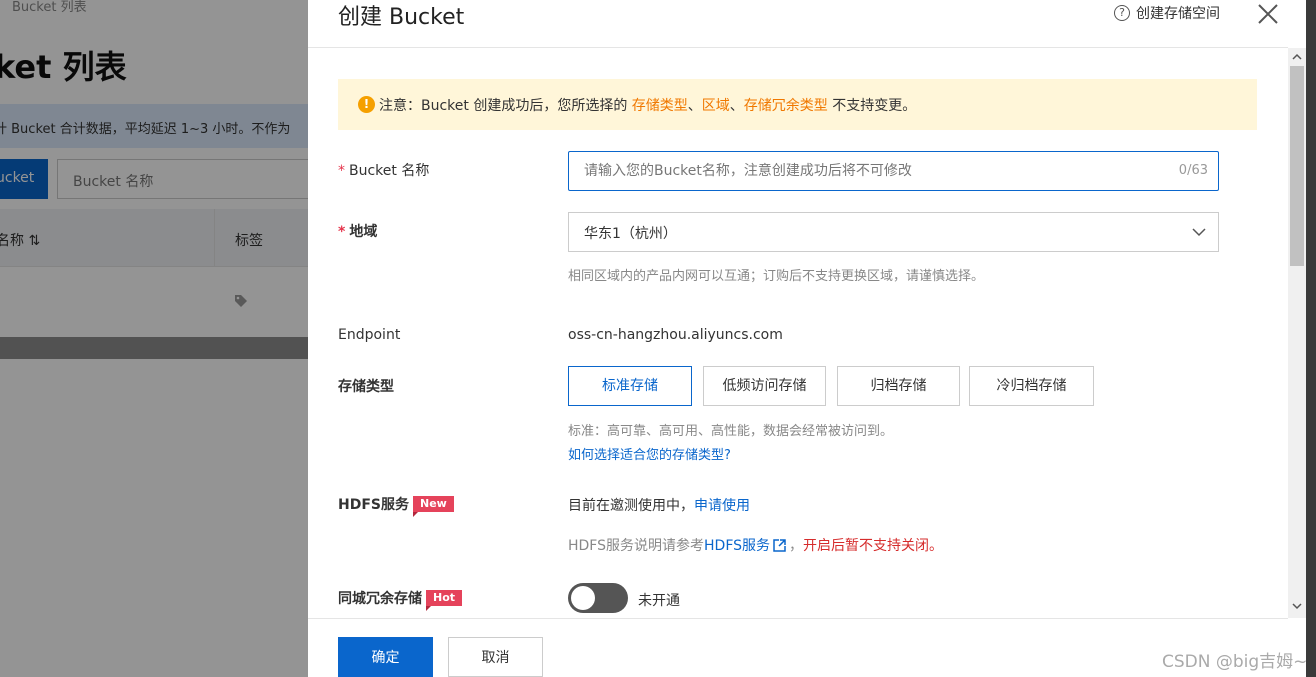 This screenshot has height=677, width=1316. Describe the element at coordinates (366, 104) in the screenshot. I see `warning-icon: !` at that location.